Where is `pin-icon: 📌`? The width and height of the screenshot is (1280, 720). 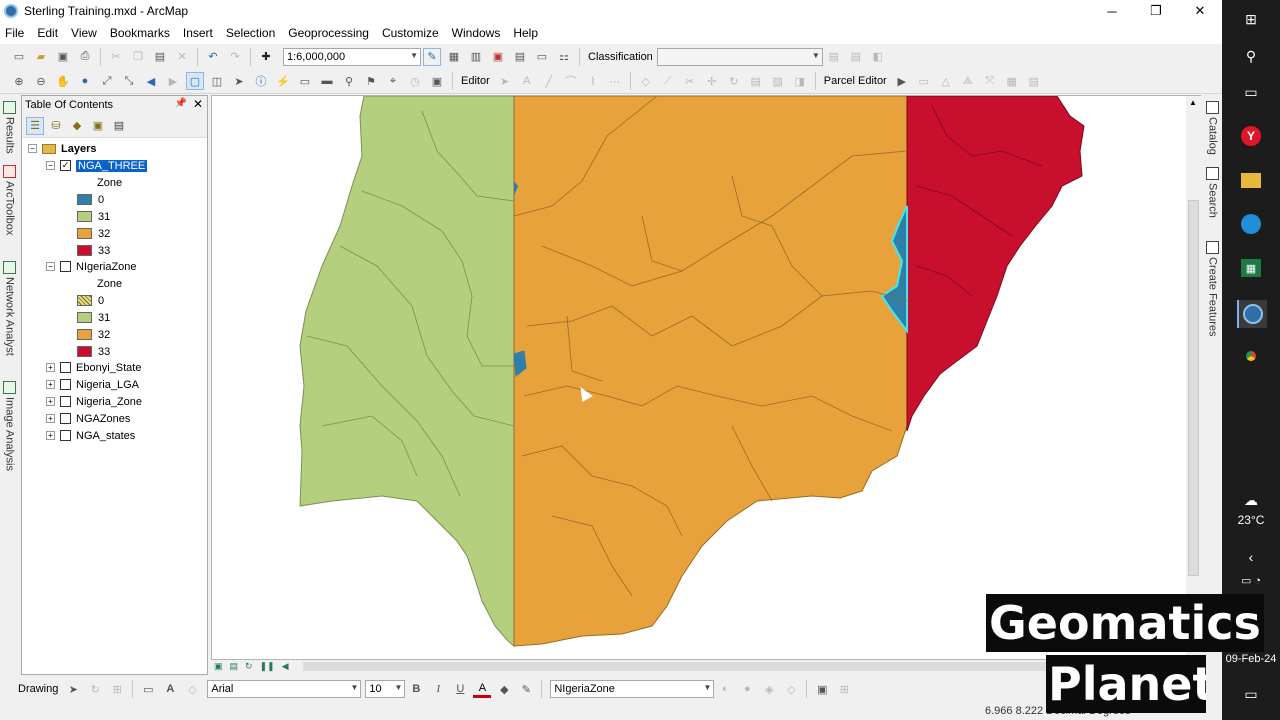 pin-icon: 📌 is located at coordinates (181, 103).